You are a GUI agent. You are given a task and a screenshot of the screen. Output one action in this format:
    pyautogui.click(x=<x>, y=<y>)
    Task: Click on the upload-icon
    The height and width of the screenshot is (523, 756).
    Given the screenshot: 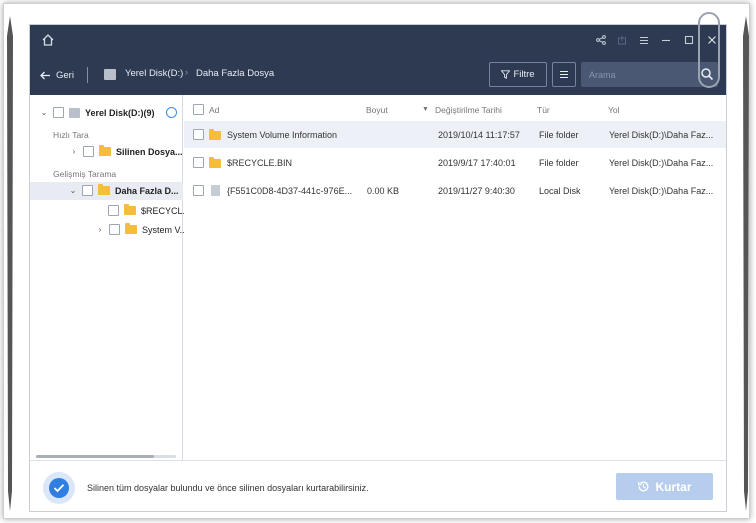 What is the action you would take?
    pyautogui.click(x=622, y=40)
    